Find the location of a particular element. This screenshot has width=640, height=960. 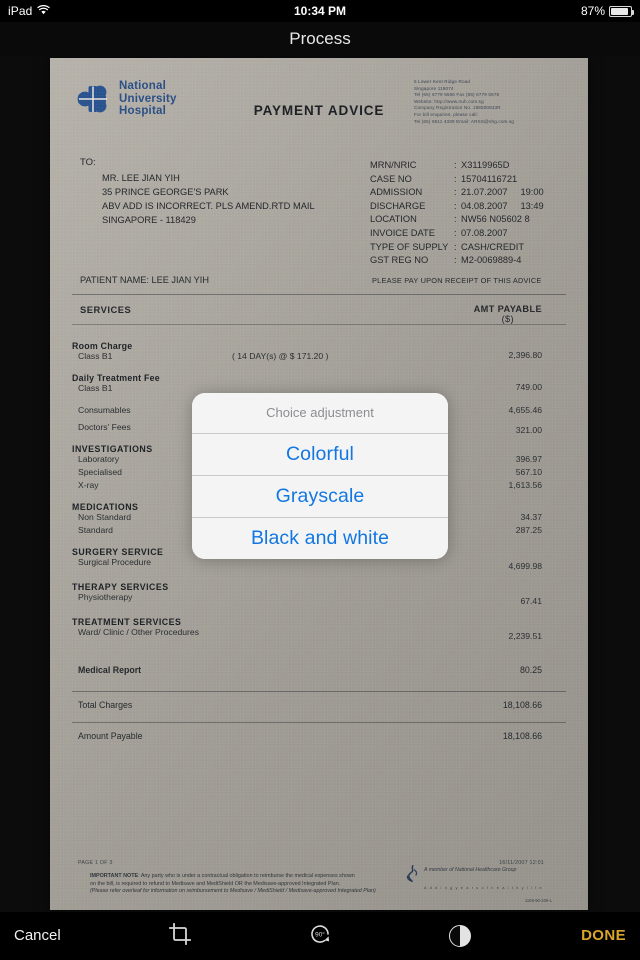

cancel-button: Cancel is located at coordinates (37, 936).